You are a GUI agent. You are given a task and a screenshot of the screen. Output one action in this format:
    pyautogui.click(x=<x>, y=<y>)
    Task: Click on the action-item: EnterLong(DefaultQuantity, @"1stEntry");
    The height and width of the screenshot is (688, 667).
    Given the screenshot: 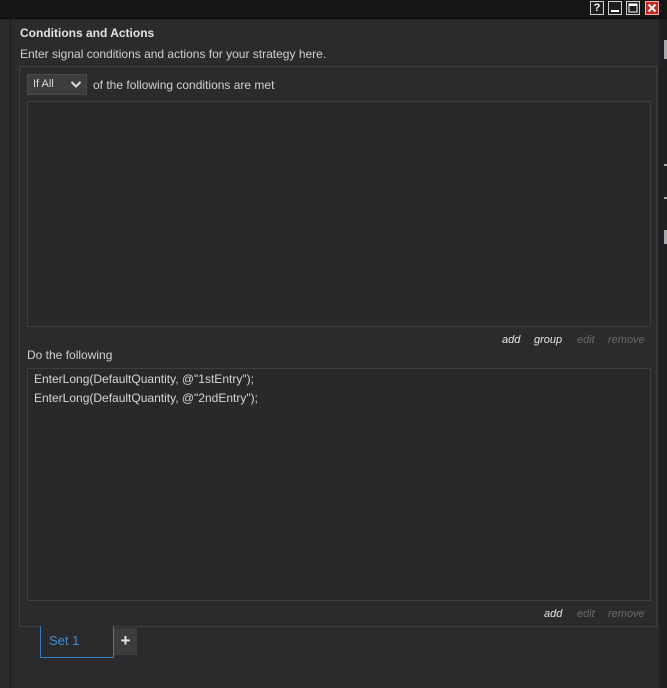 What is the action you would take?
    pyautogui.click(x=144, y=379)
    